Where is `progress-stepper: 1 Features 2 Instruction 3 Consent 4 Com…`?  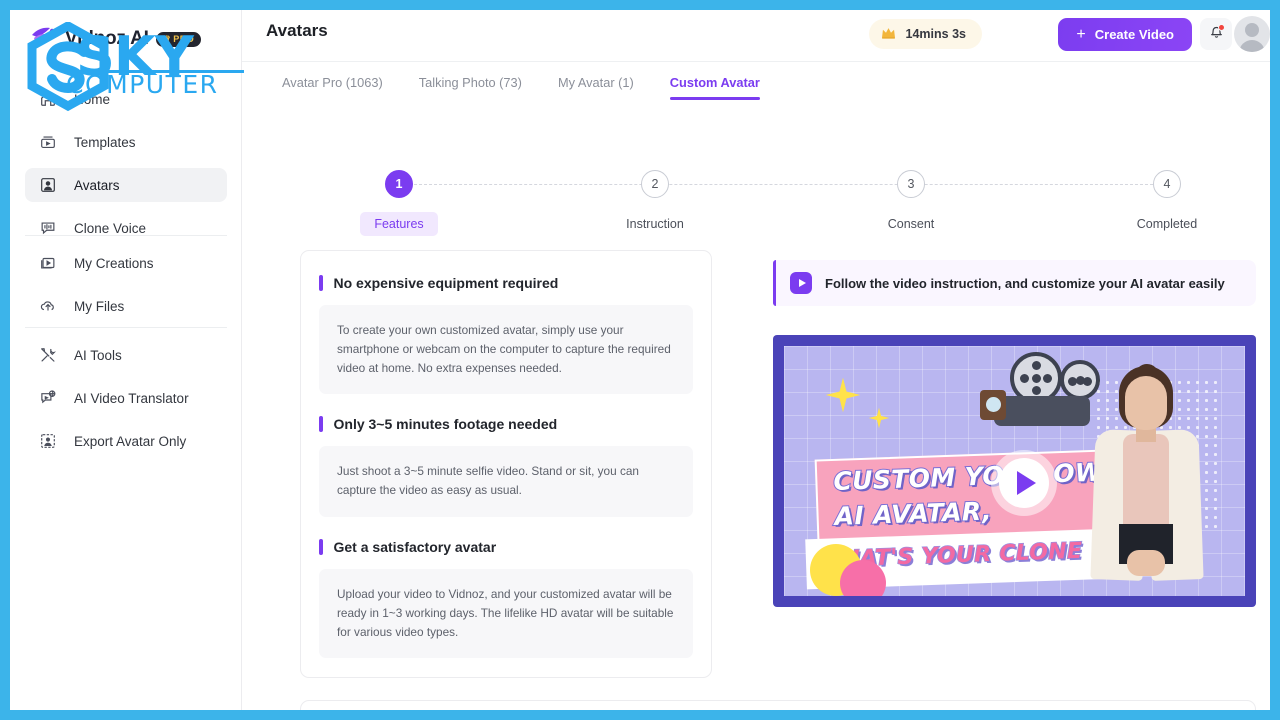
progress-stepper: 1 Features 2 Instruction 3 Consent 4 Com… is located at coordinates (756, 200).